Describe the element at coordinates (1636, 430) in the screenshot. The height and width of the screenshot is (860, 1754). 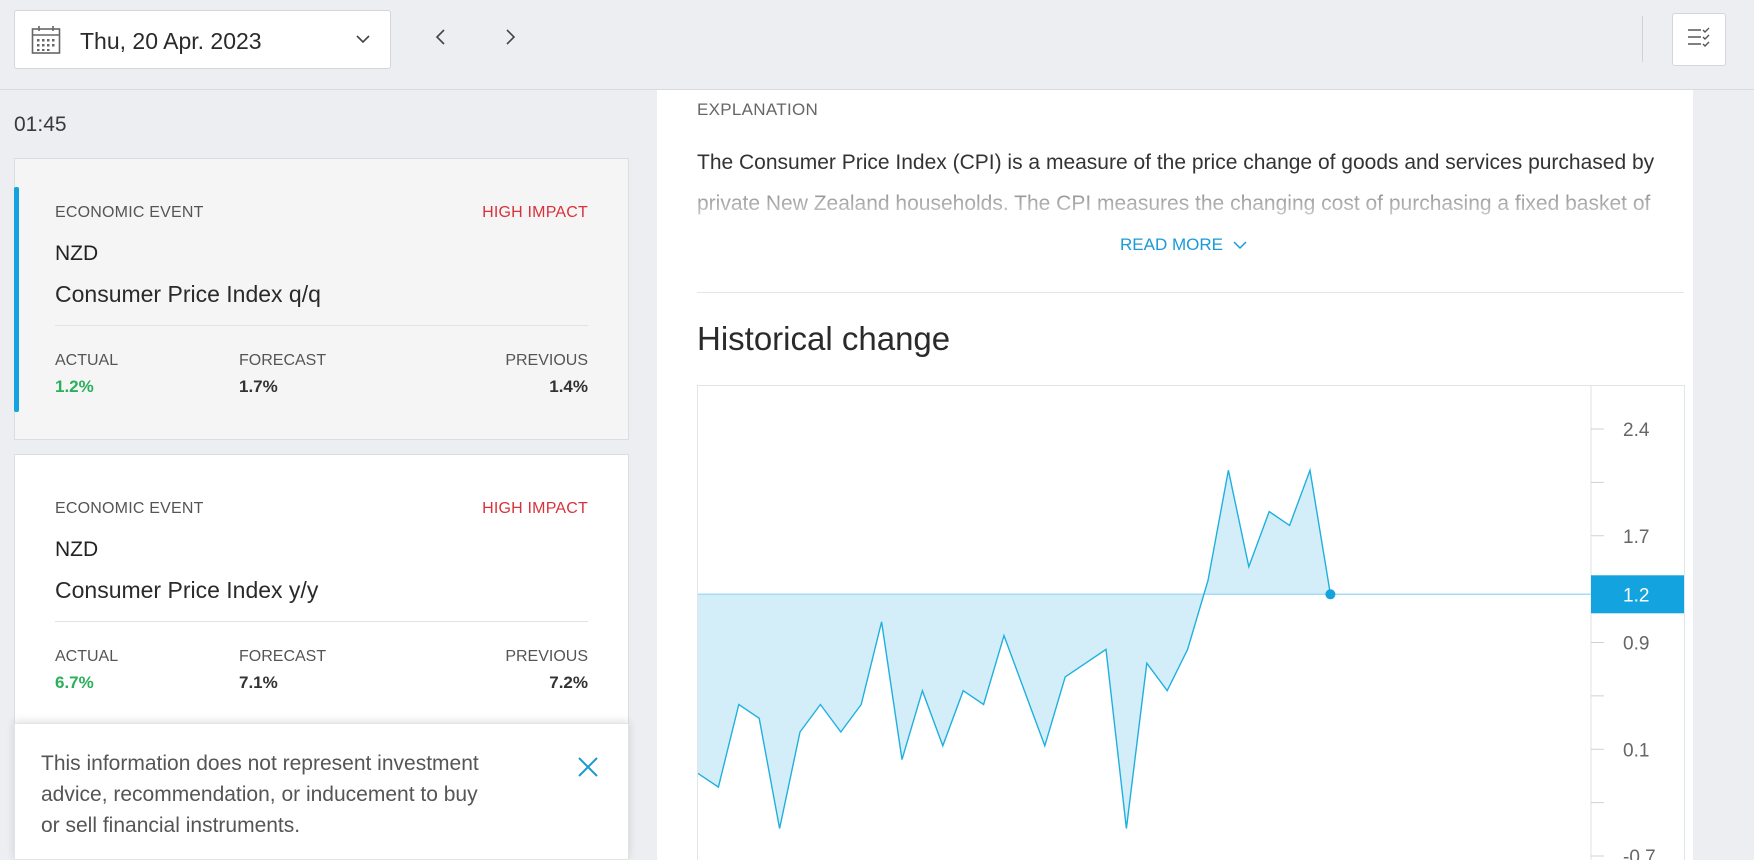
I see `chart-tick-label: 2.4` at that location.